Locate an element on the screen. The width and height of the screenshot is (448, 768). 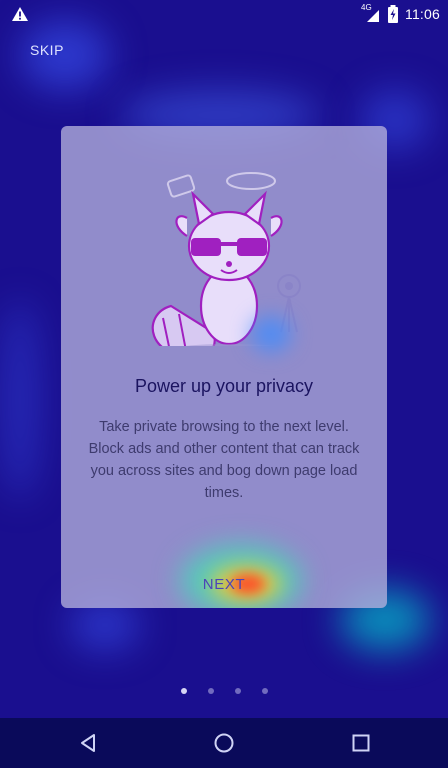
clock: 11:06 is located at coordinates (422, 14).